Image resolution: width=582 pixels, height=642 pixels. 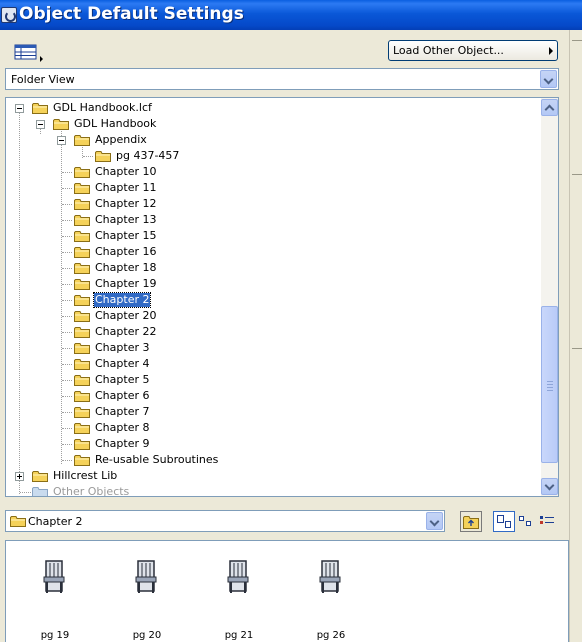 I want to click on tree-scrollbar, so click(x=549, y=297).